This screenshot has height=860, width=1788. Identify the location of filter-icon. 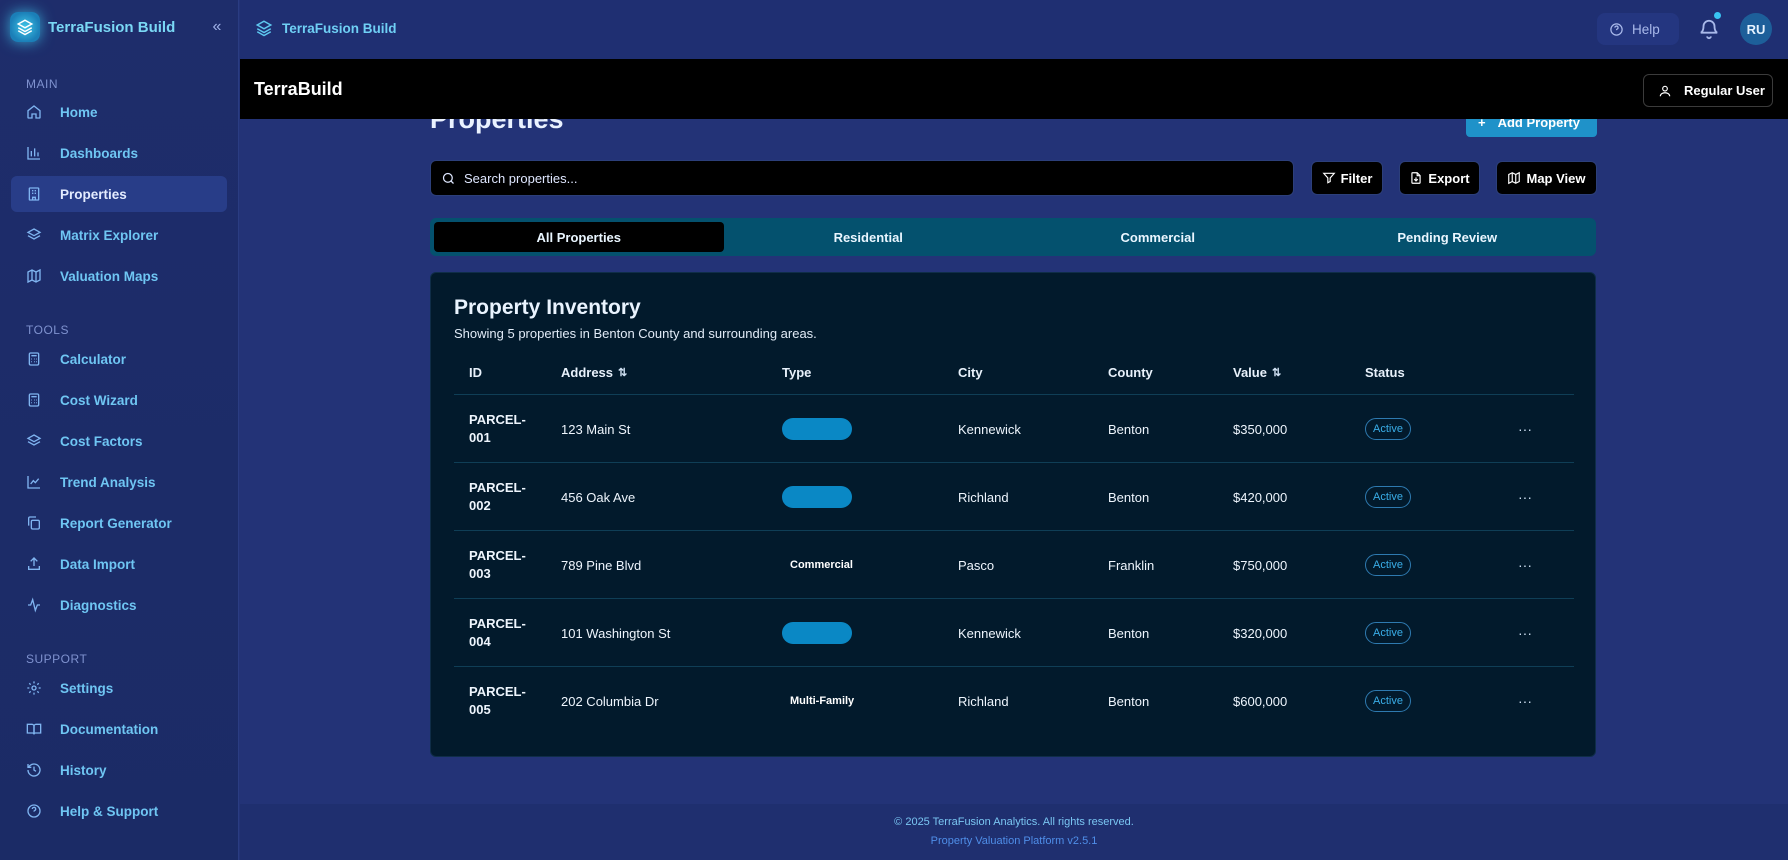
(1329, 178).